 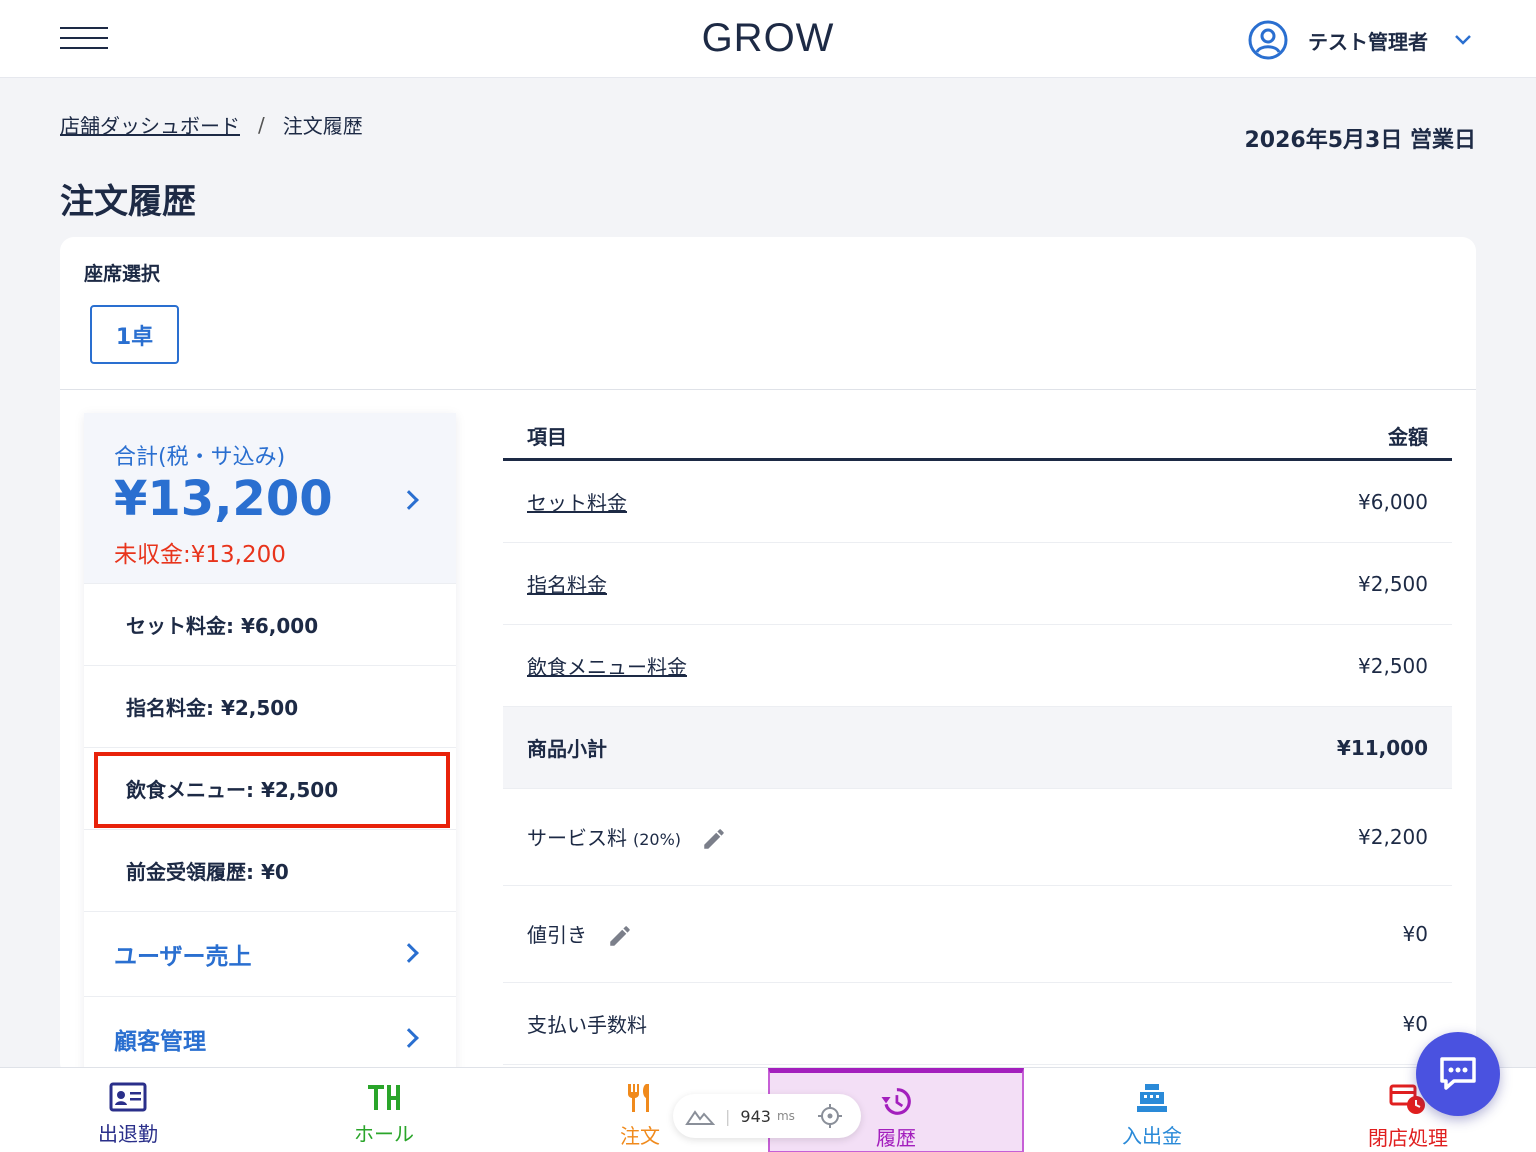 What do you see at coordinates (134, 334) in the screenshot?
I see `seat-button: 1卓` at bounding box center [134, 334].